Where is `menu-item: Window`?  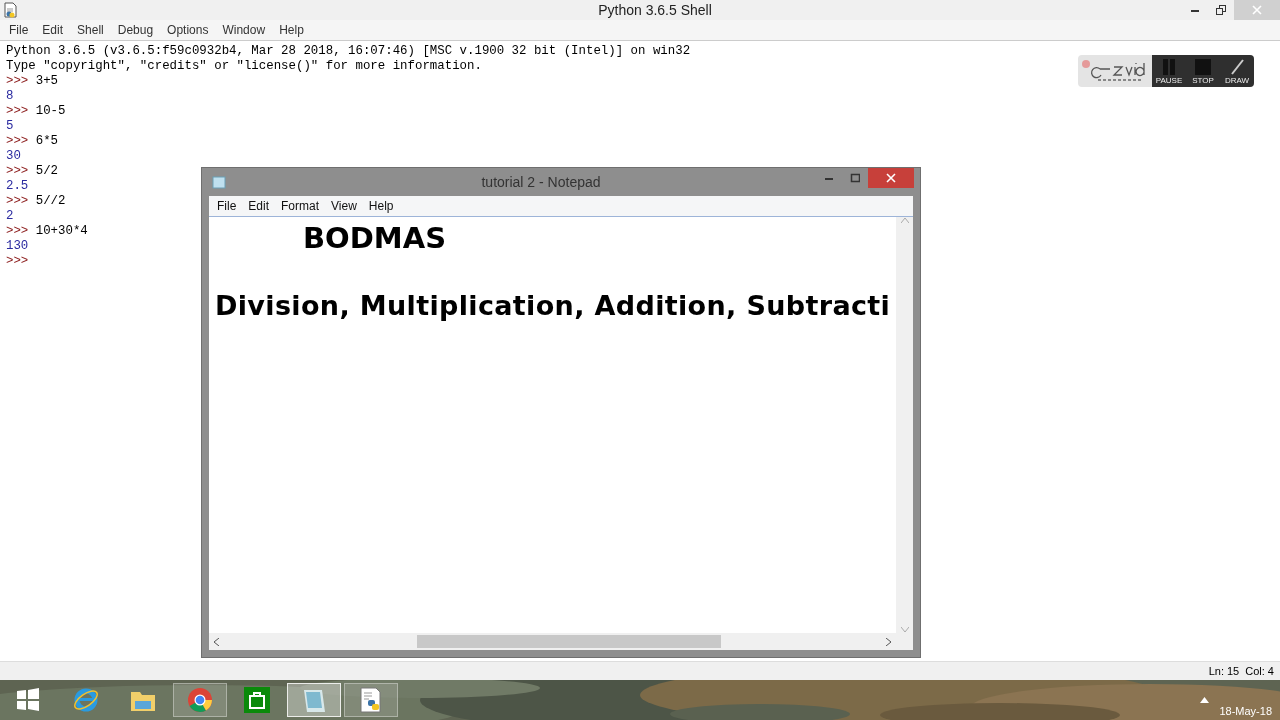 menu-item: Window is located at coordinates (244, 30).